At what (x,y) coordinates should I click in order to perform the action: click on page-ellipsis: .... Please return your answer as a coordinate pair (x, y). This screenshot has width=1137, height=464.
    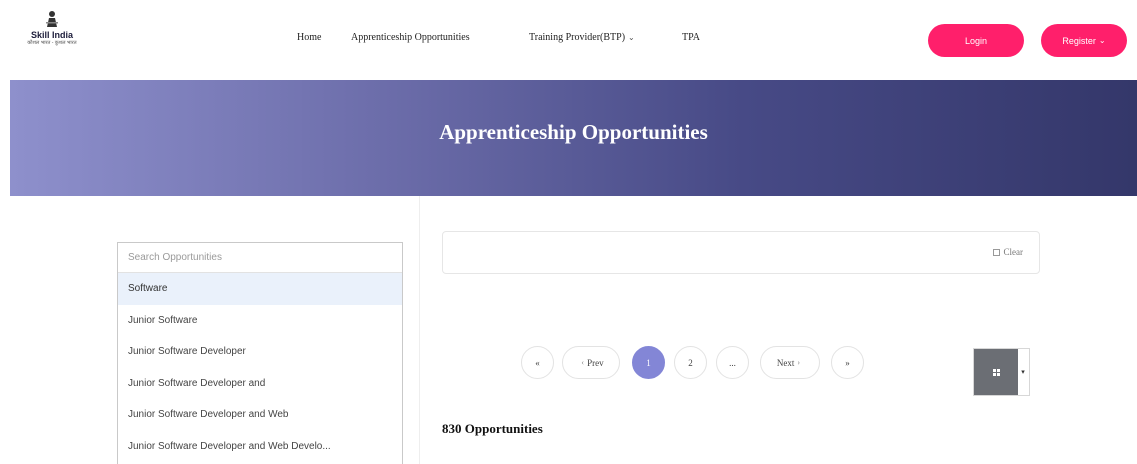
    Looking at the image, I should click on (732, 362).